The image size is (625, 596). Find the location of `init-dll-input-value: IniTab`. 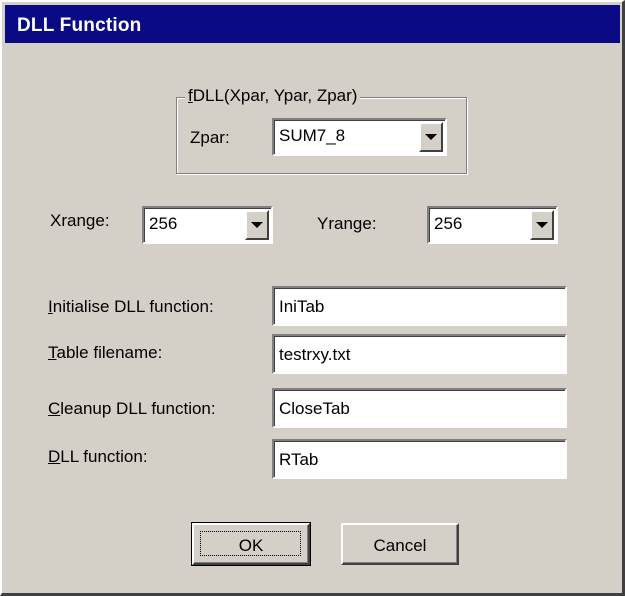

init-dll-input-value: IniTab is located at coordinates (302, 306).